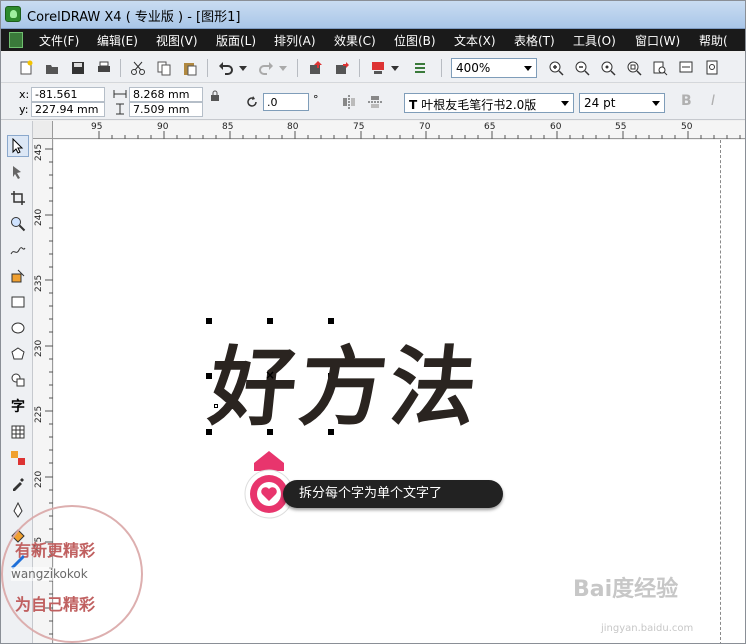  What do you see at coordinates (236, 40) in the screenshot?
I see `menu-layout: 版面(L)` at bounding box center [236, 40].